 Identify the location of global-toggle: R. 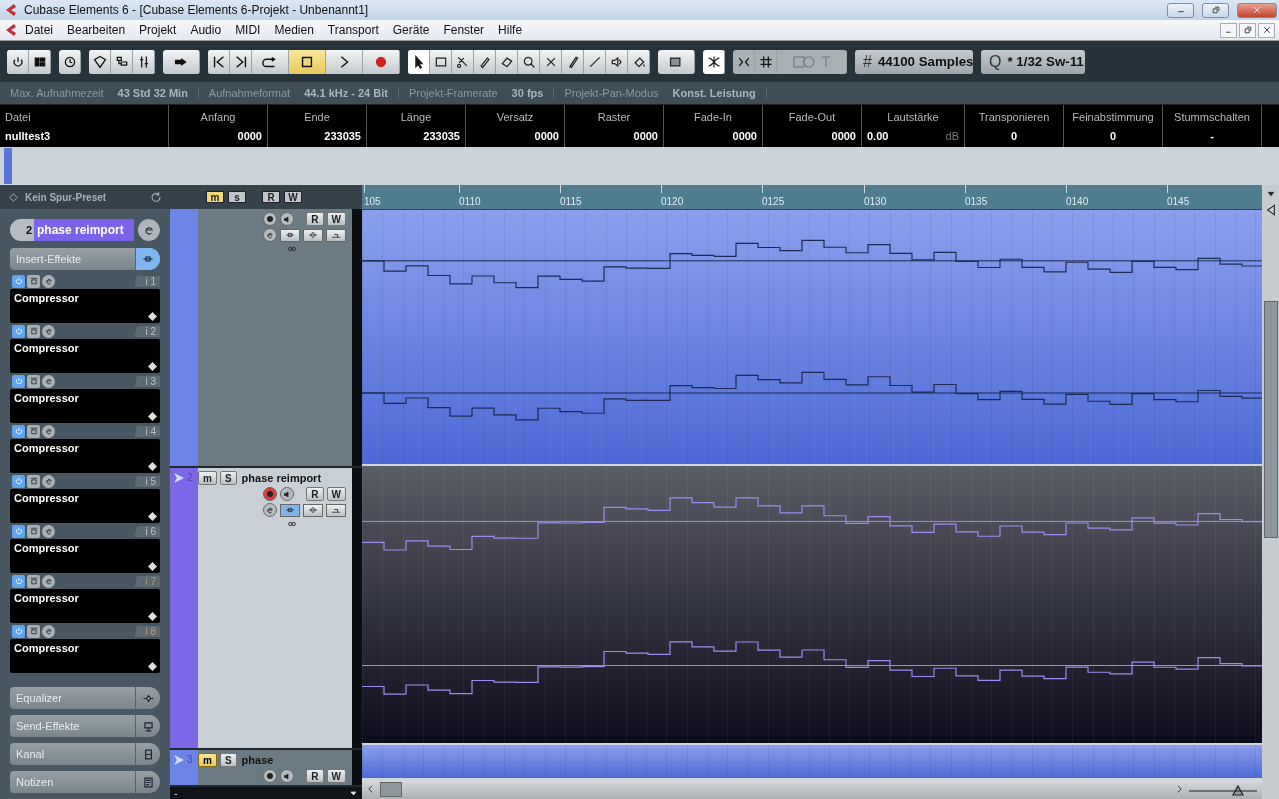
(271, 197).